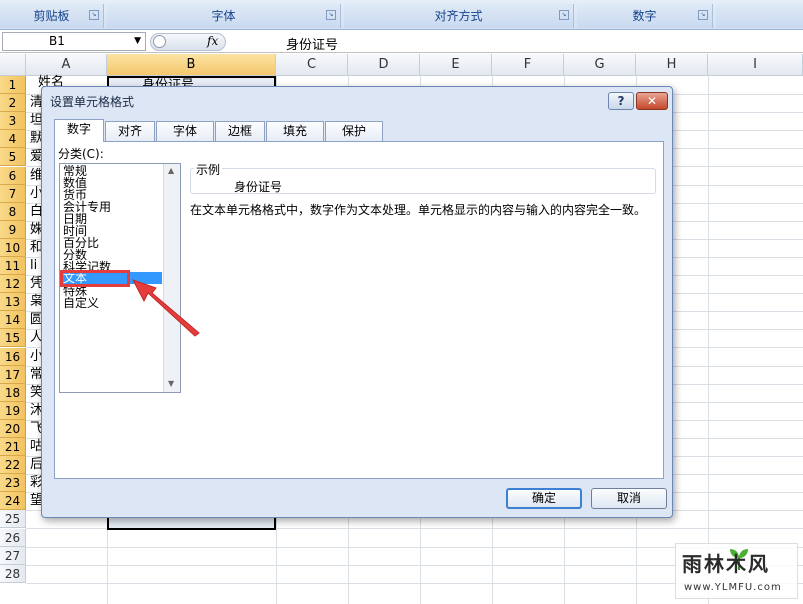 The image size is (803, 604). Describe the element at coordinates (79, 130) in the screenshot. I see `tab-number: 数字` at that location.